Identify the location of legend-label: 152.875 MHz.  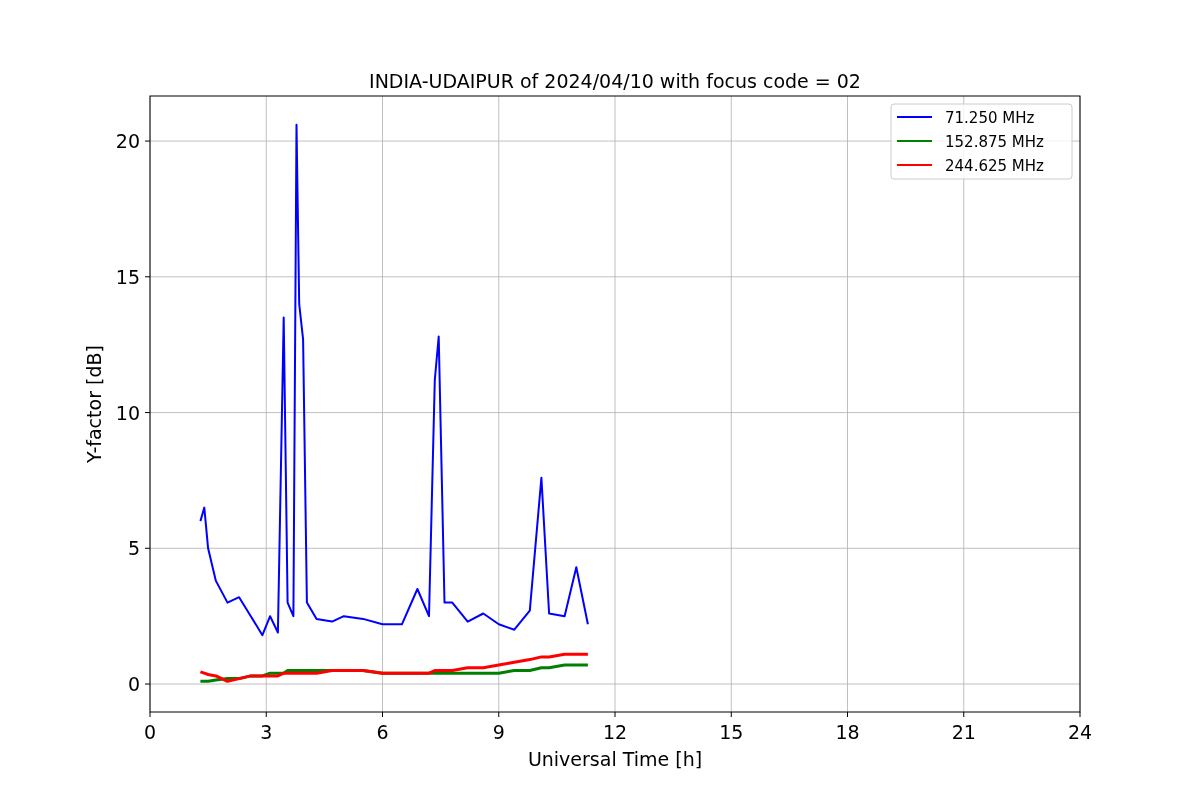
(994, 142).